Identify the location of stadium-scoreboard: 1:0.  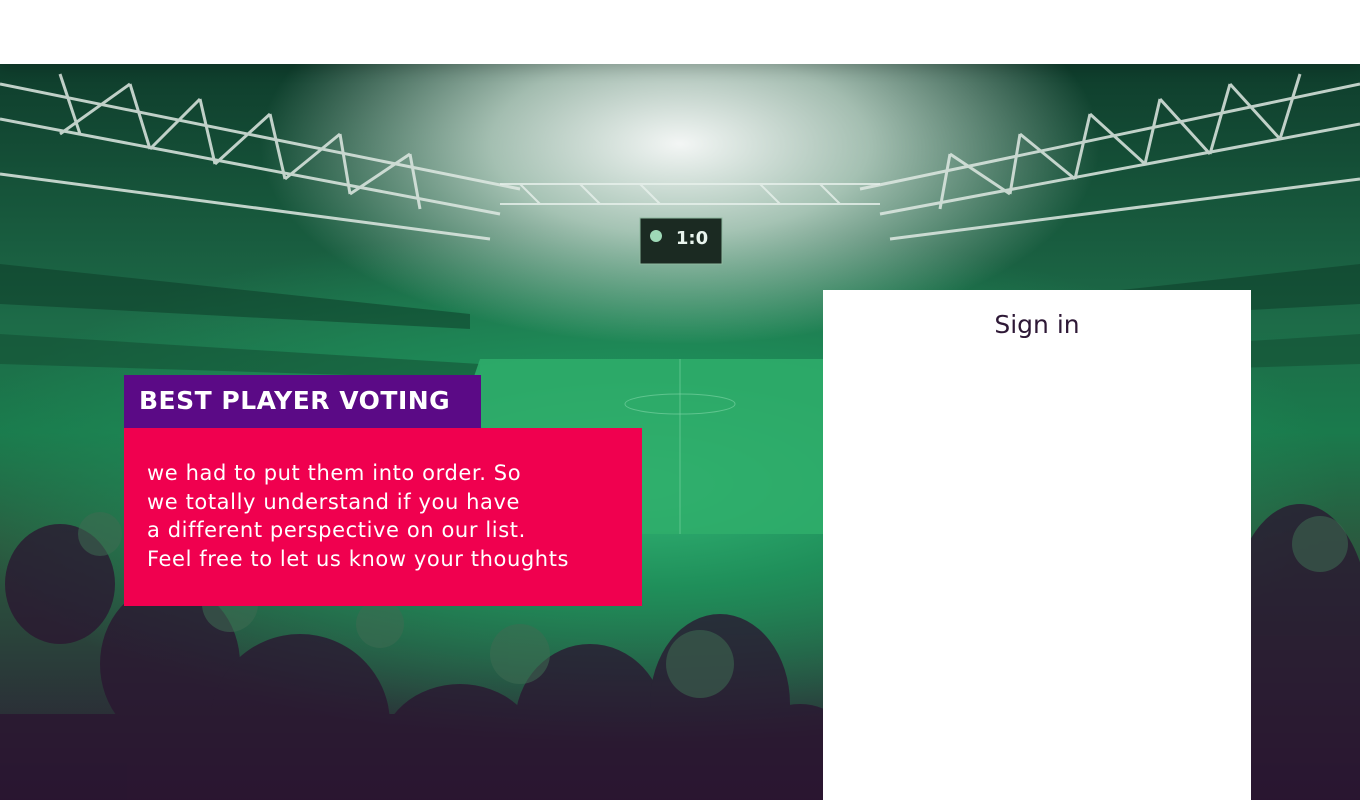
(681, 241).